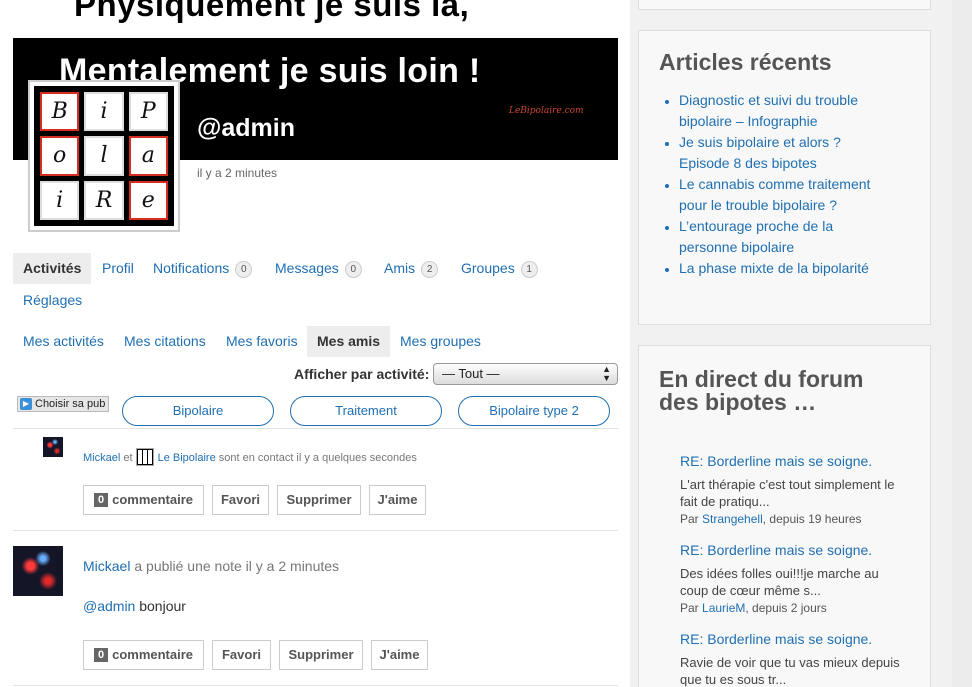 This screenshot has height=687, width=972. I want to click on profile-username: @admin, so click(246, 128).